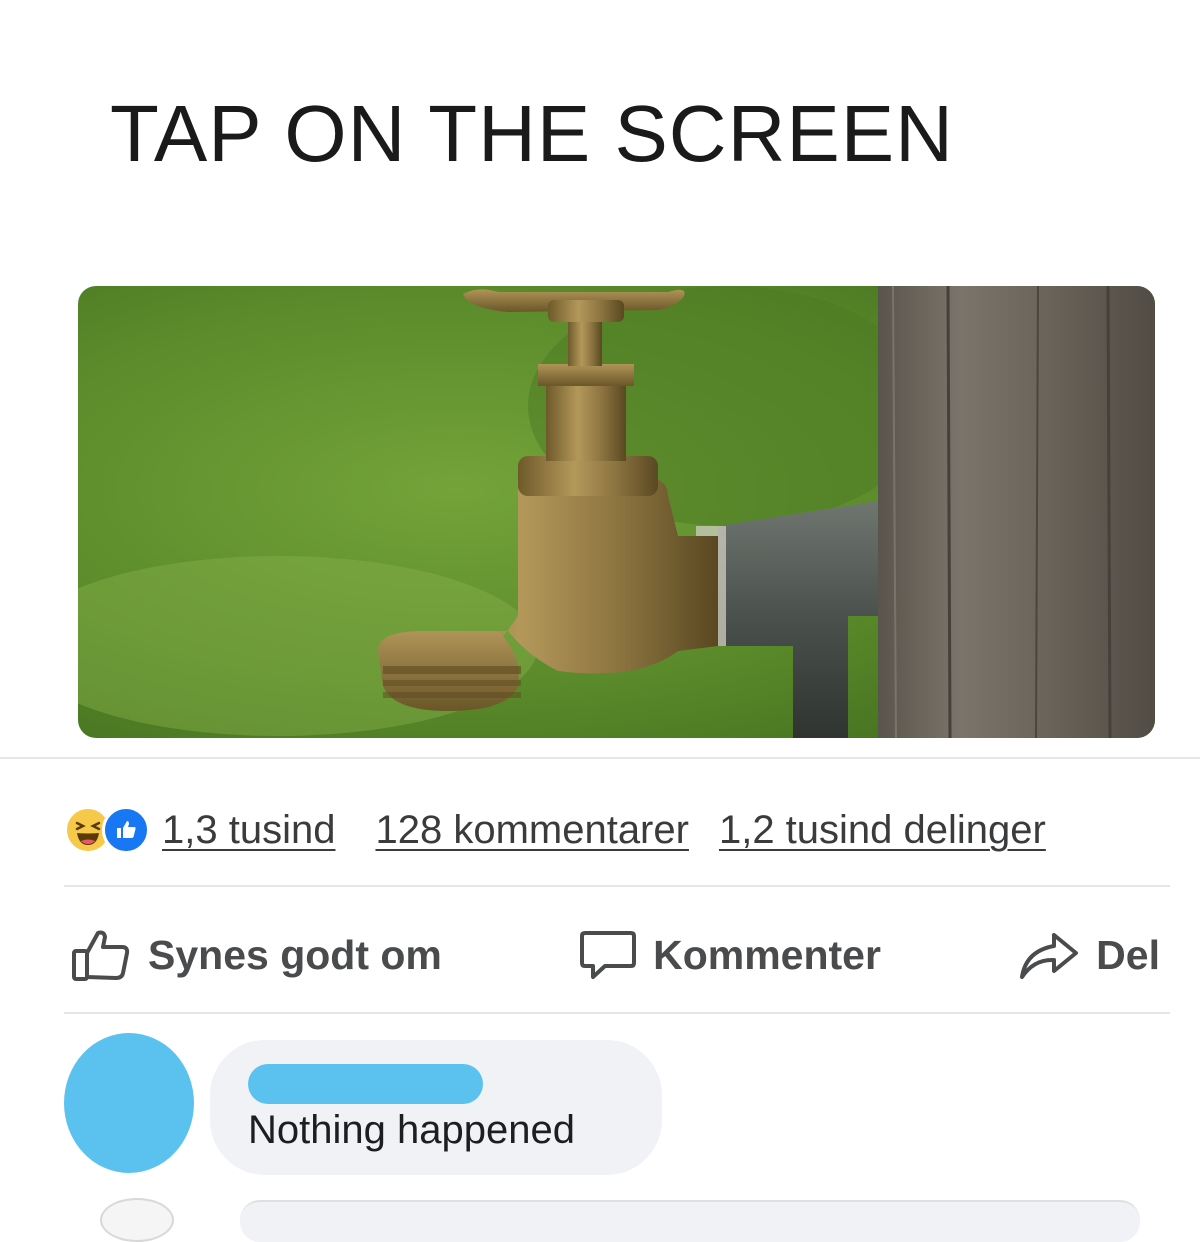 This screenshot has width=1200, height=1242. I want to click on next-comment-bubble, so click(690, 1221).